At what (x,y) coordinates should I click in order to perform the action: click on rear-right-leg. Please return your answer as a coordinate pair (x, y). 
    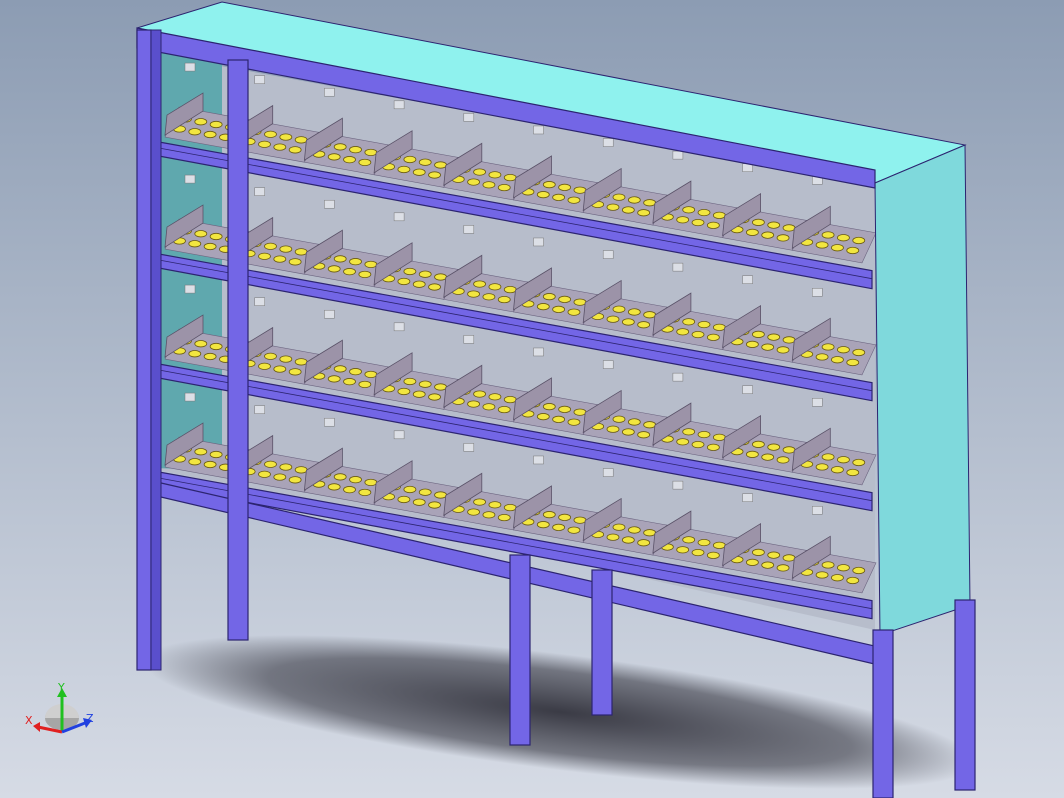
    Looking at the image, I should click on (965, 695).